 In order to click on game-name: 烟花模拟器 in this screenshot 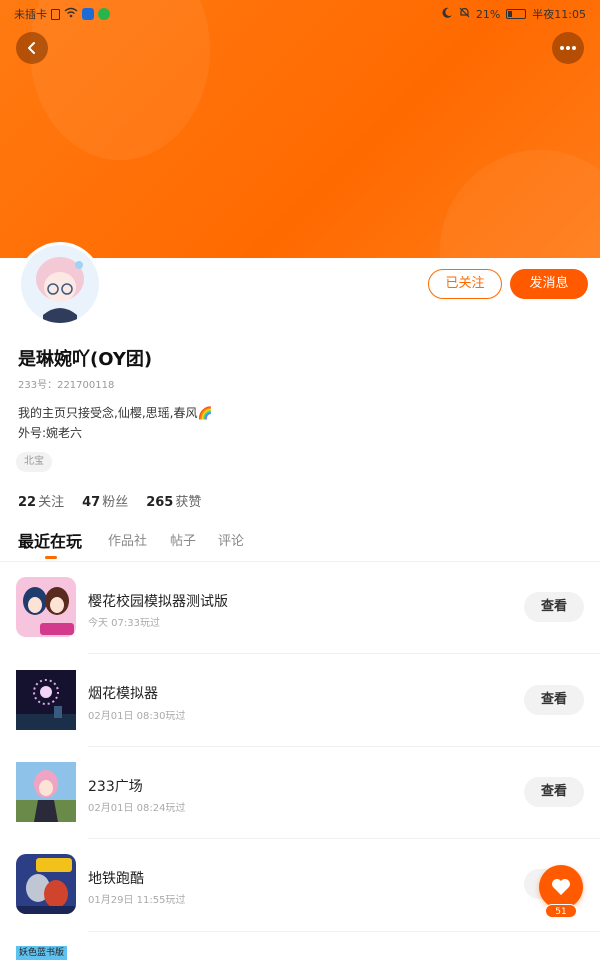, I will do `click(123, 694)`.